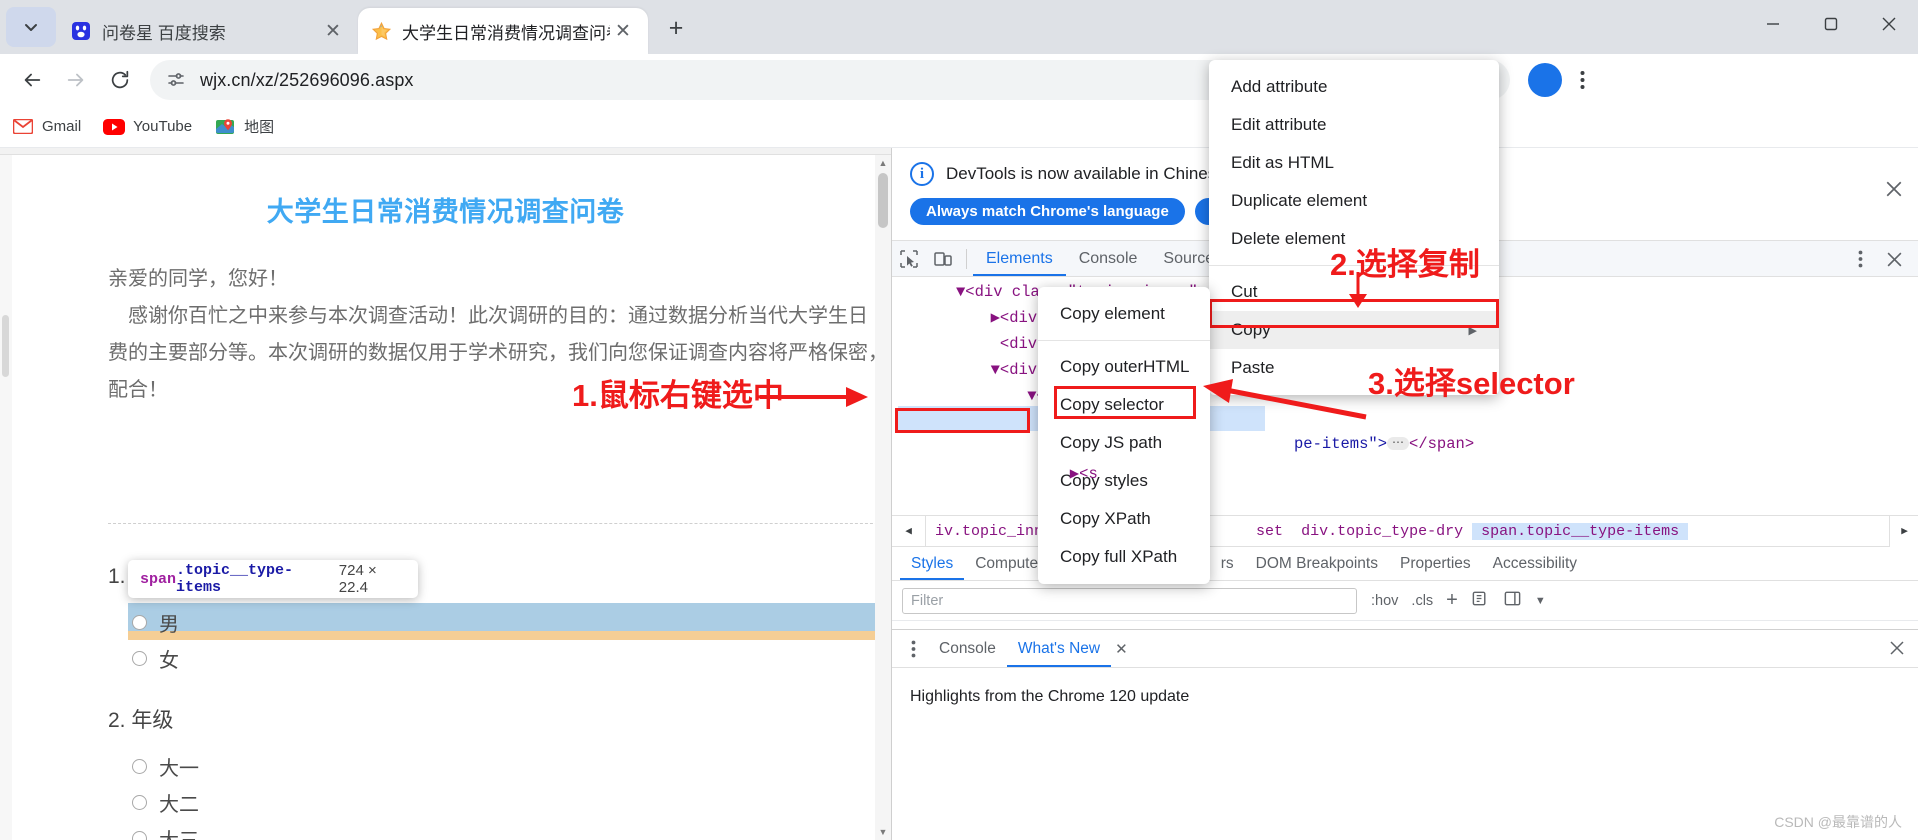 The image size is (1918, 840). I want to click on q2-option-3: 大三, so click(165, 832).